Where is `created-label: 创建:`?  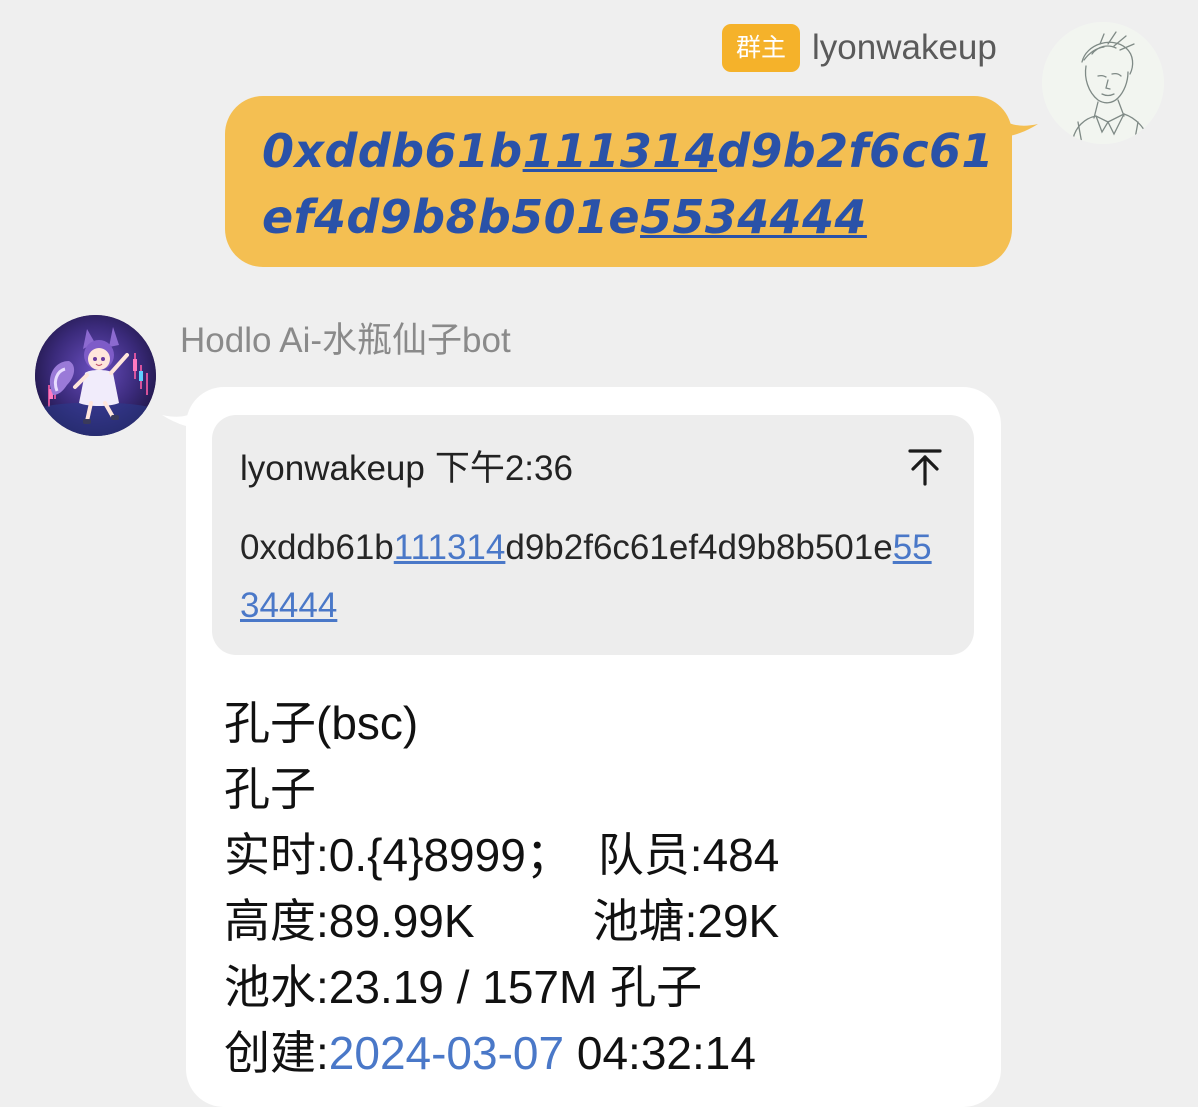 created-label: 创建: is located at coordinates (276, 1053).